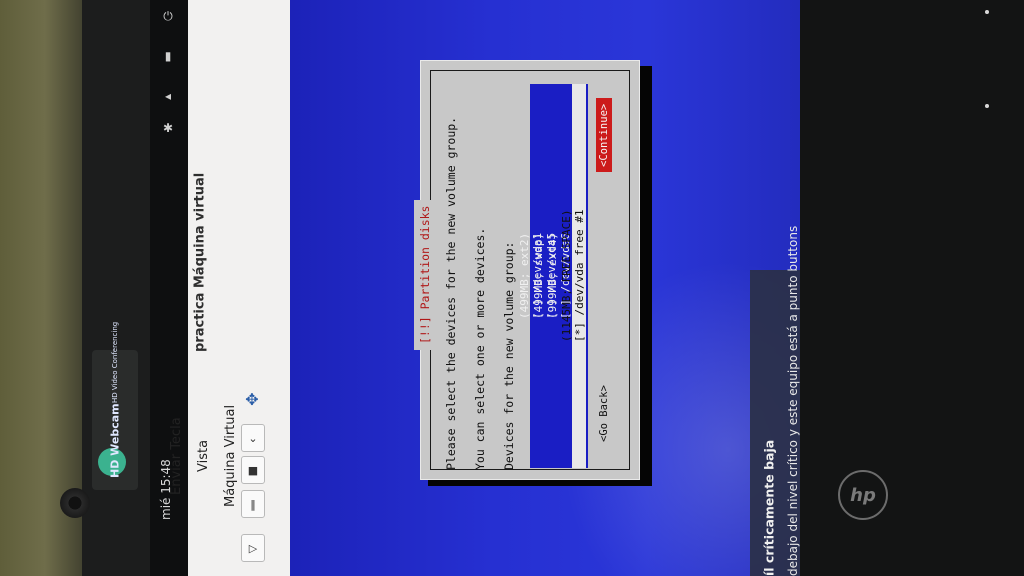  I want to click on webcam-label: HD Webcam HD Video Conferencing, so click(115, 400).